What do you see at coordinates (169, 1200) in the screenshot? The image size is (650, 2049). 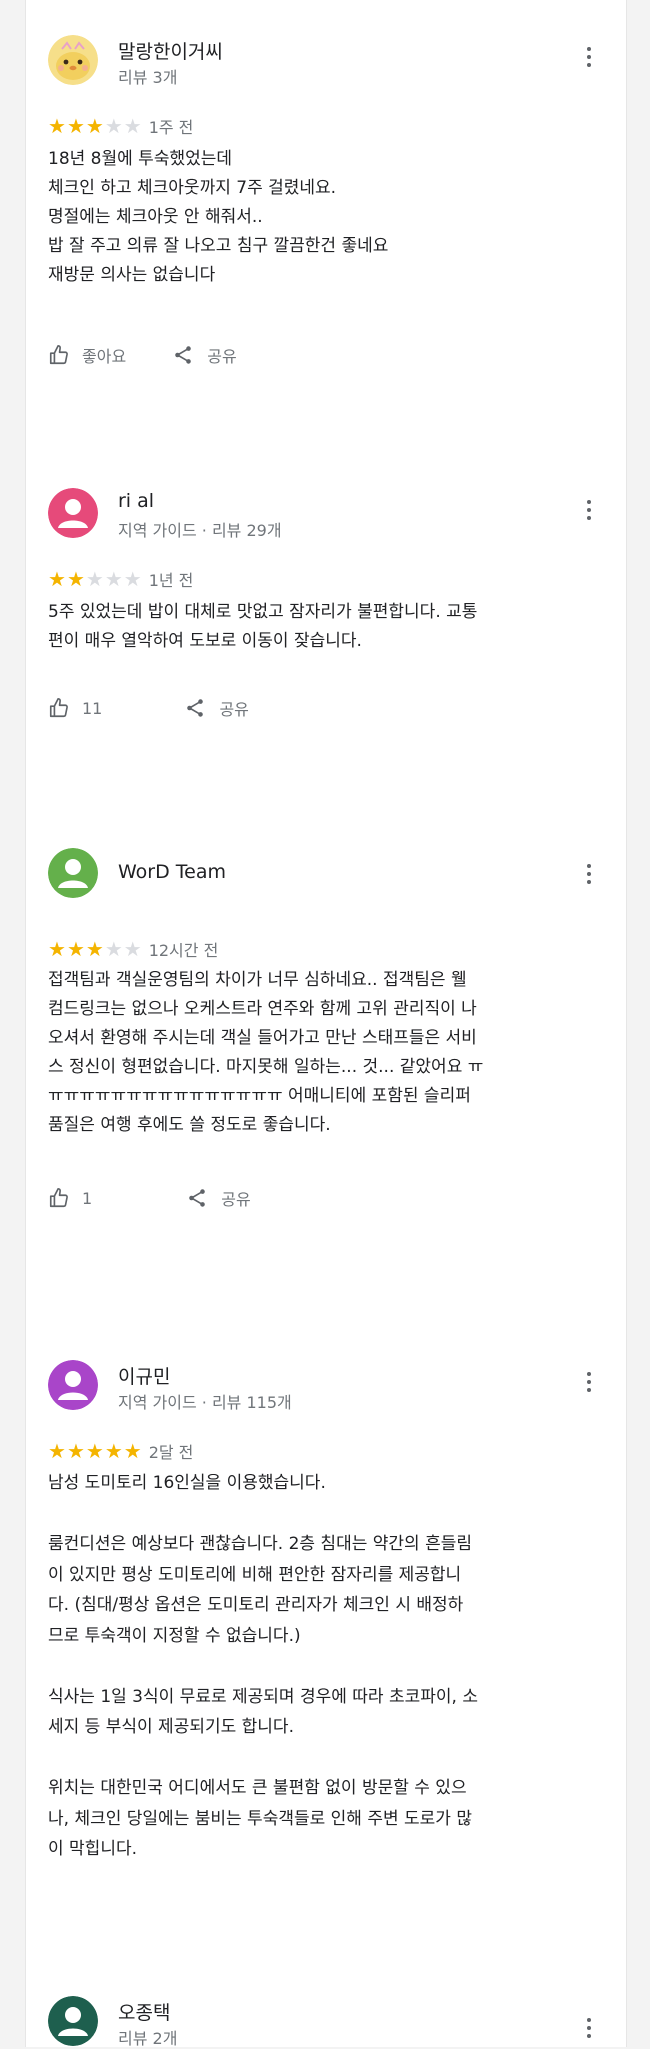 I see `review-actions: 1 공유` at bounding box center [169, 1200].